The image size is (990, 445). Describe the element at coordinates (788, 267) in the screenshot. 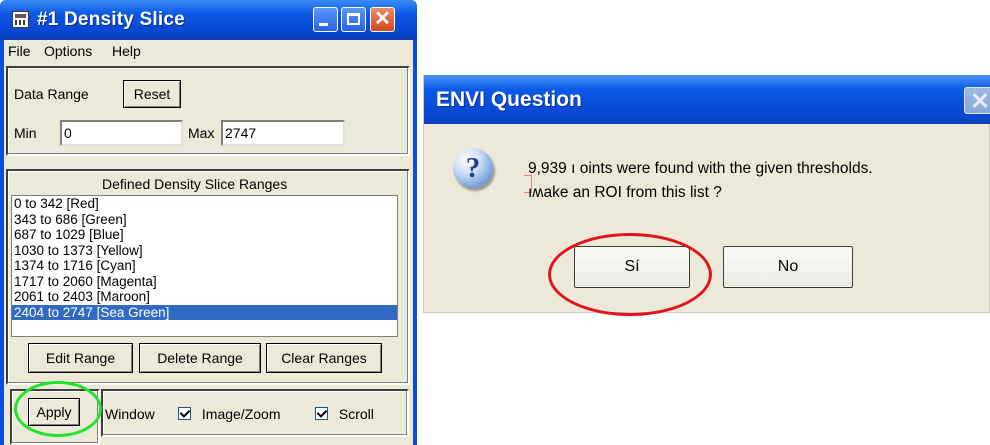

I see `no-button: No` at that location.